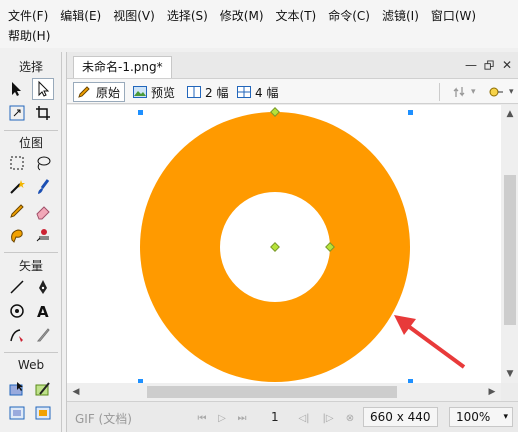 The image size is (518, 432). I want to click on close-button: ✕, so click(507, 65).